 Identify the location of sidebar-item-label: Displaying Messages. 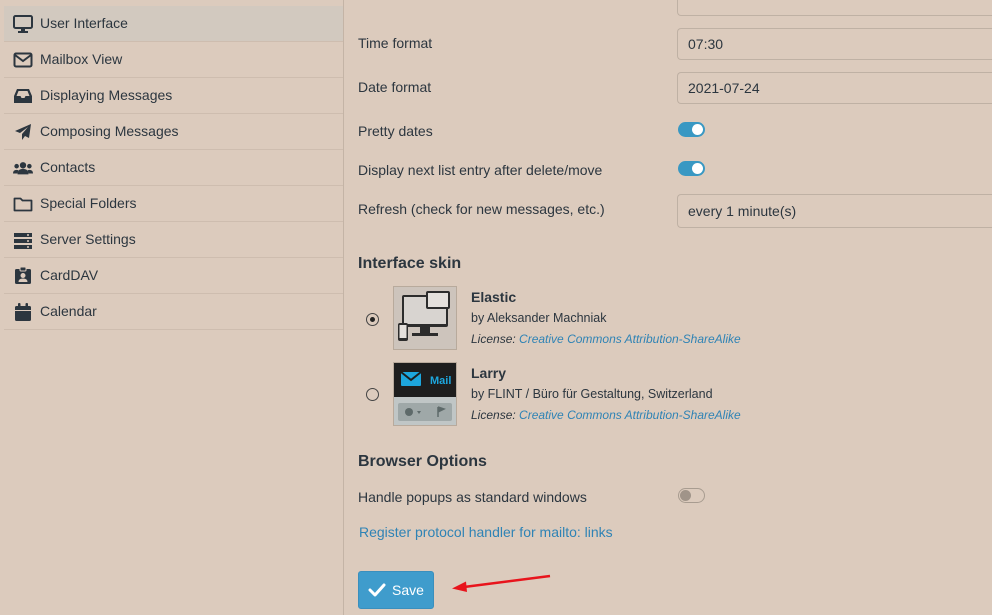
(106, 95).